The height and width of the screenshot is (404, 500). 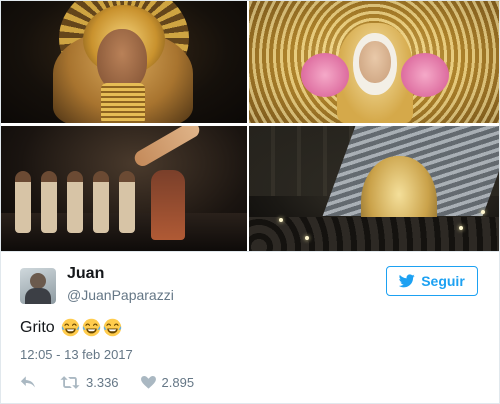 I want to click on follow-button: Seguir, so click(x=432, y=281).